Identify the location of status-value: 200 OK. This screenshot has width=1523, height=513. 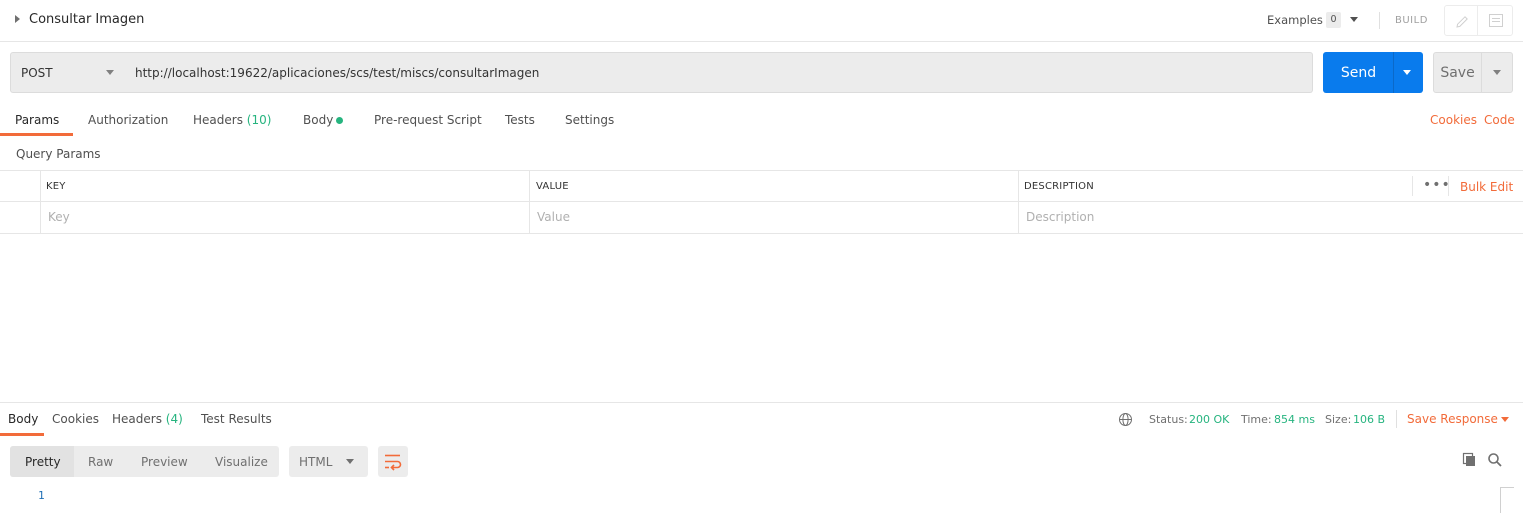
(1209, 419).